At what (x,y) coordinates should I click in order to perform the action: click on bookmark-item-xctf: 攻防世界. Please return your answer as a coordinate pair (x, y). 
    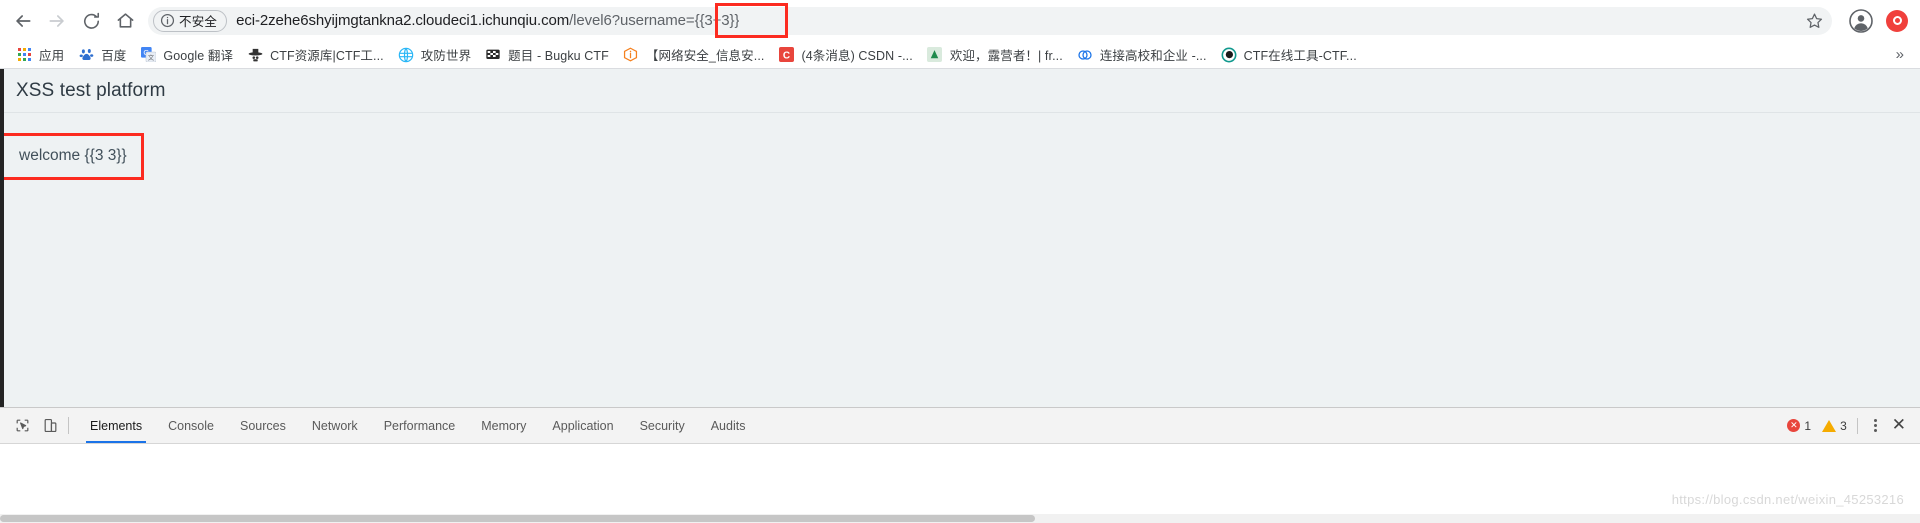
    Looking at the image, I should click on (435, 54).